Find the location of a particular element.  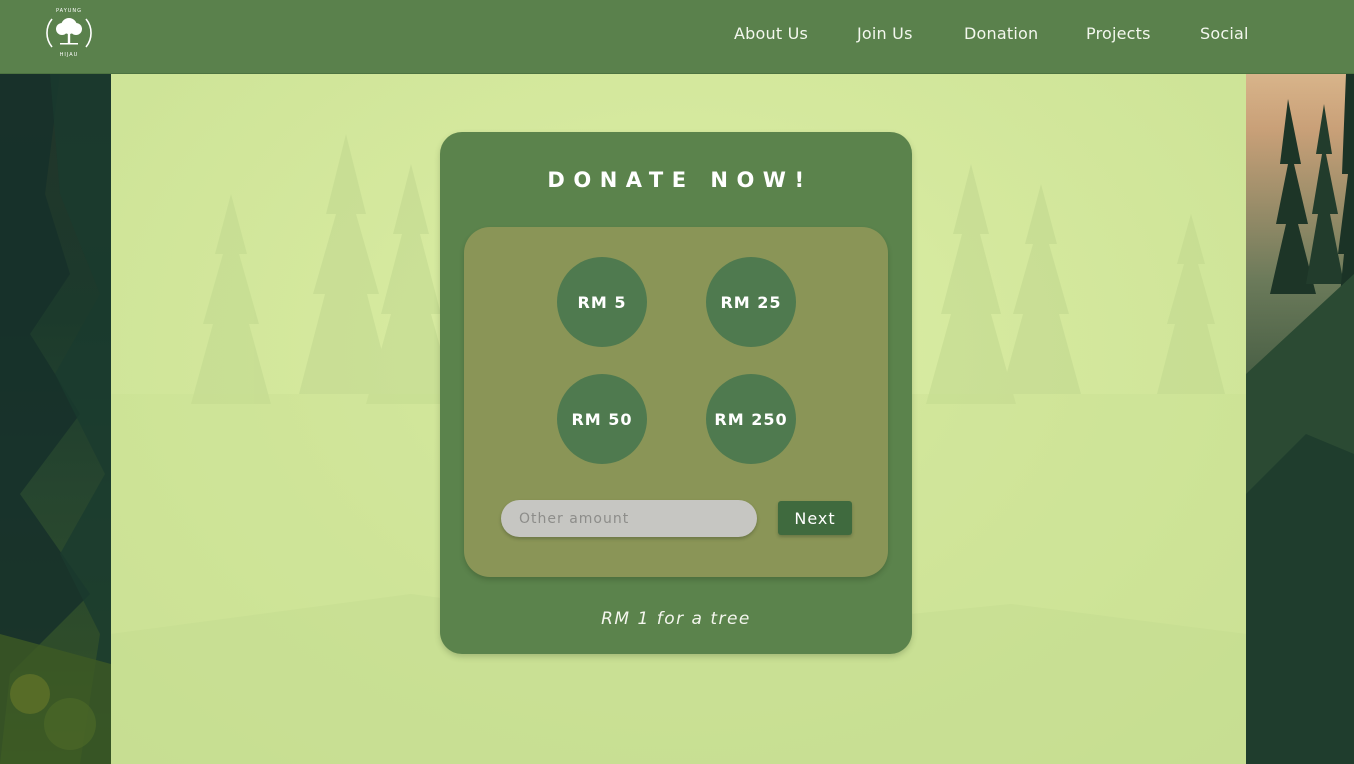

svg-text: HIJAU is located at coordinates (69, 55).